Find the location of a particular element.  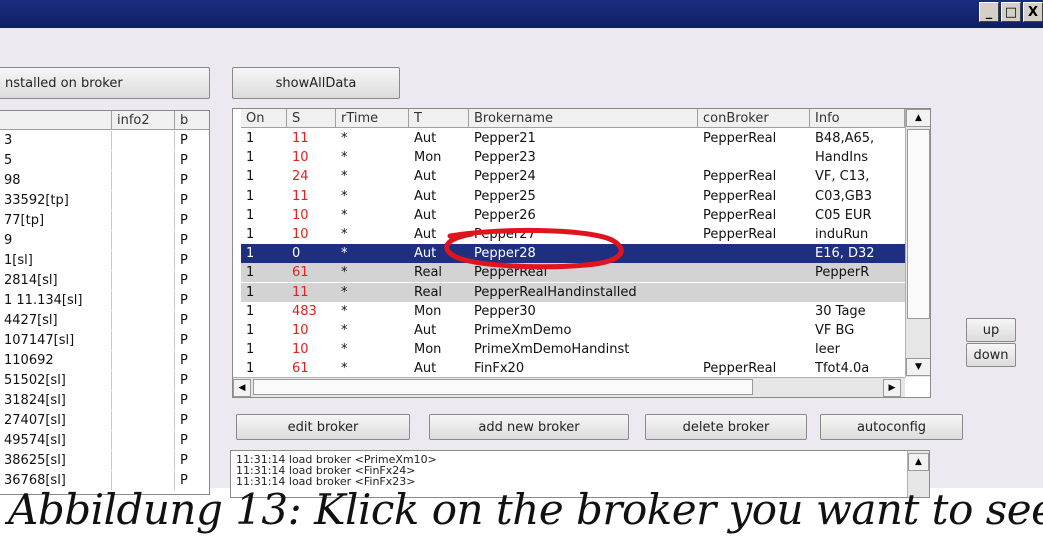

window-controls: _ □ X is located at coordinates (1011, 12).